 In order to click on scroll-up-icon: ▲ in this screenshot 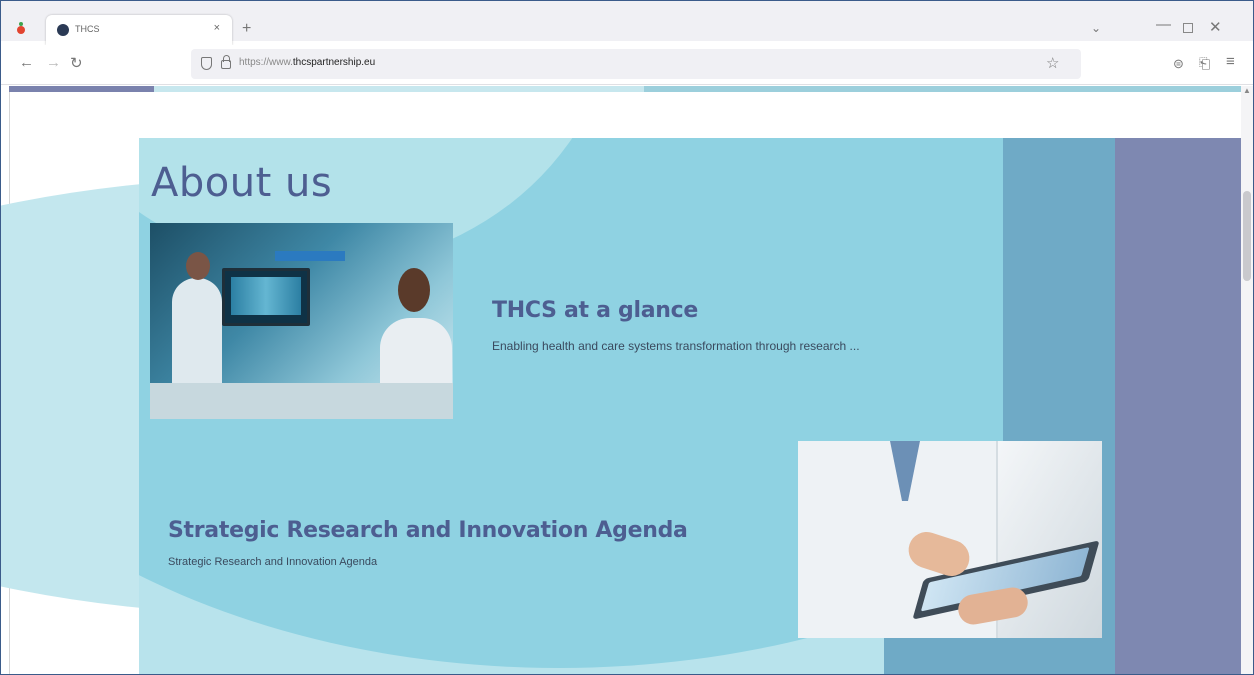, I will do `click(1247, 90)`.